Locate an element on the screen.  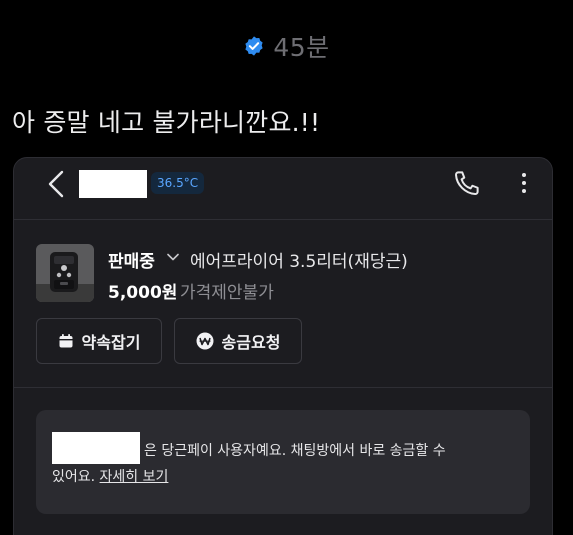
more-vertical-icon is located at coordinates (524, 183).